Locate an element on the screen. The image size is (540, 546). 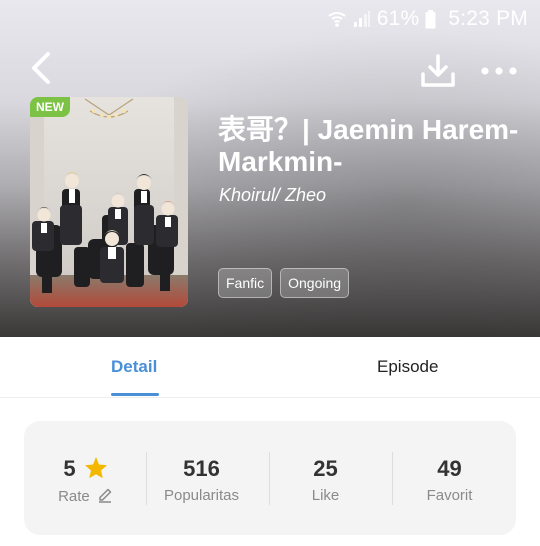
battery-icon is located at coordinates (430, 18).